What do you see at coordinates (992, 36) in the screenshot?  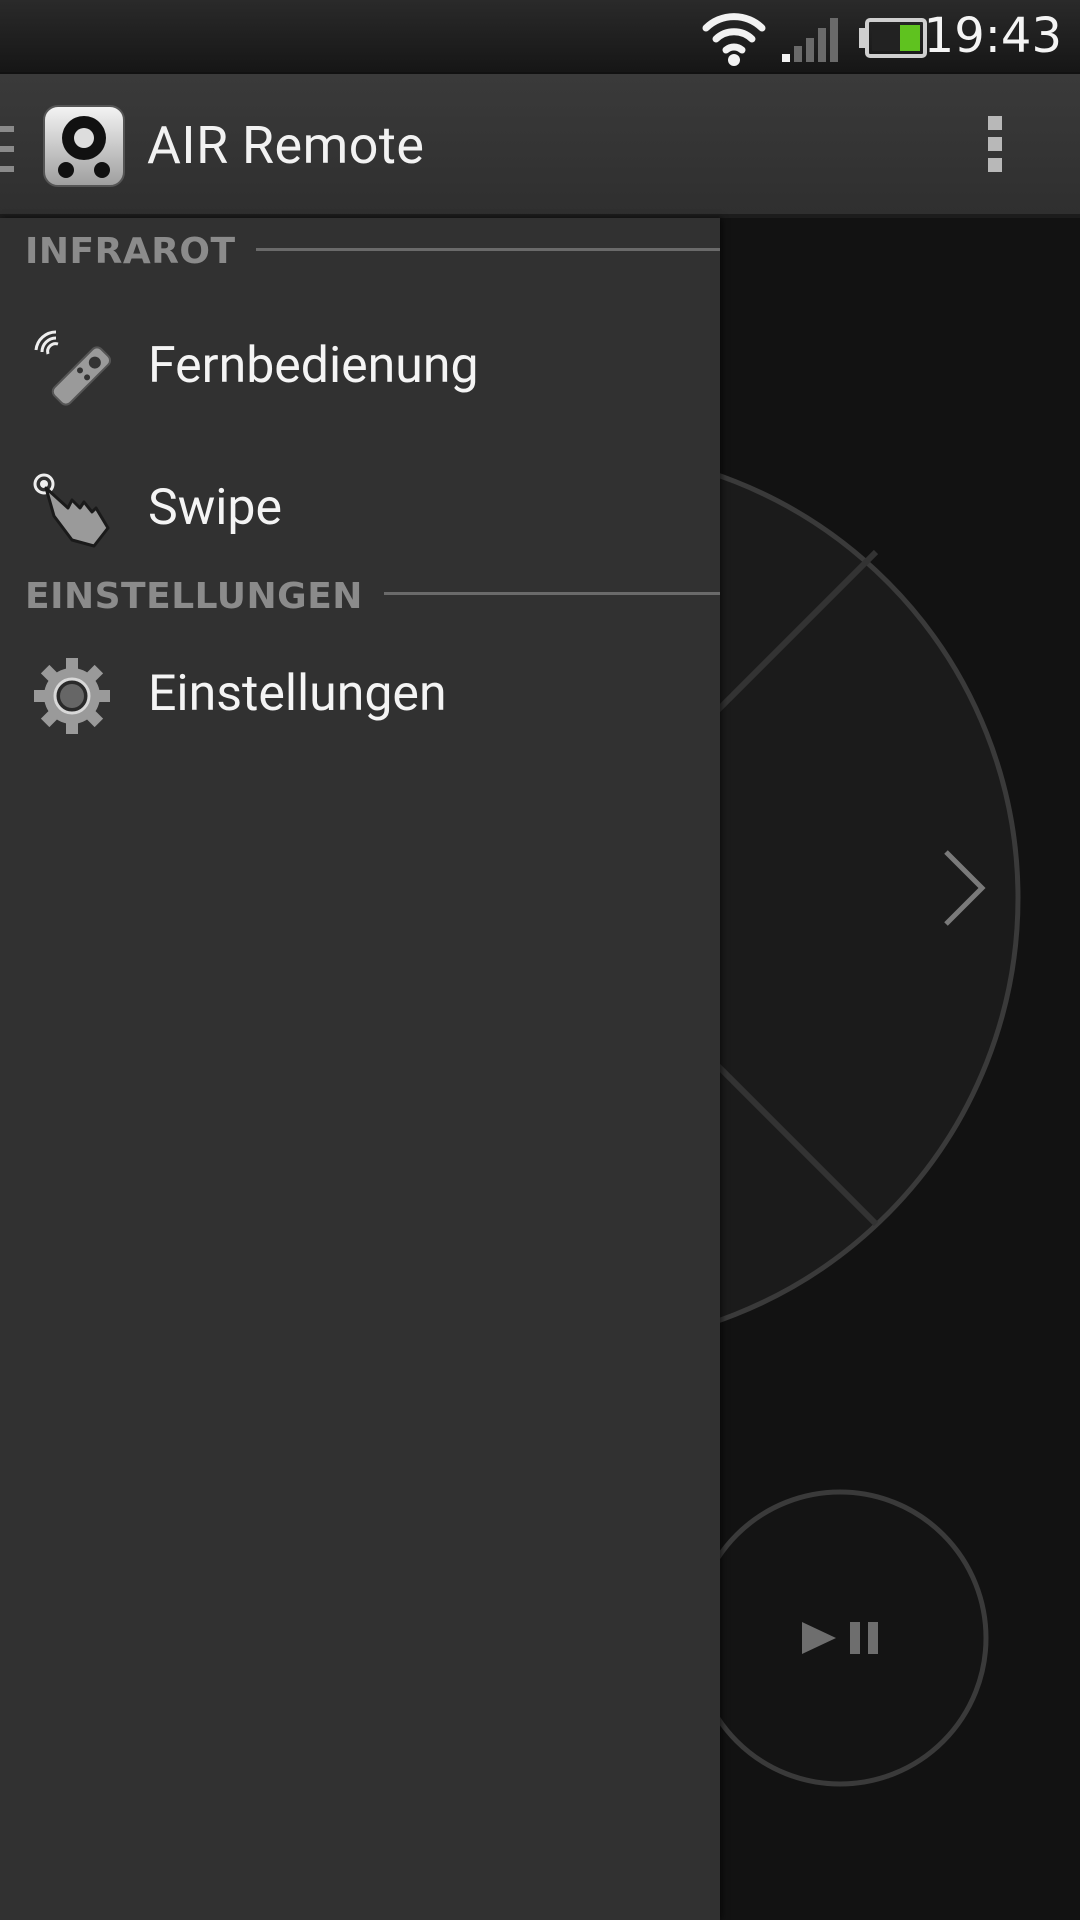 I see `status-time: 19:43` at bounding box center [992, 36].